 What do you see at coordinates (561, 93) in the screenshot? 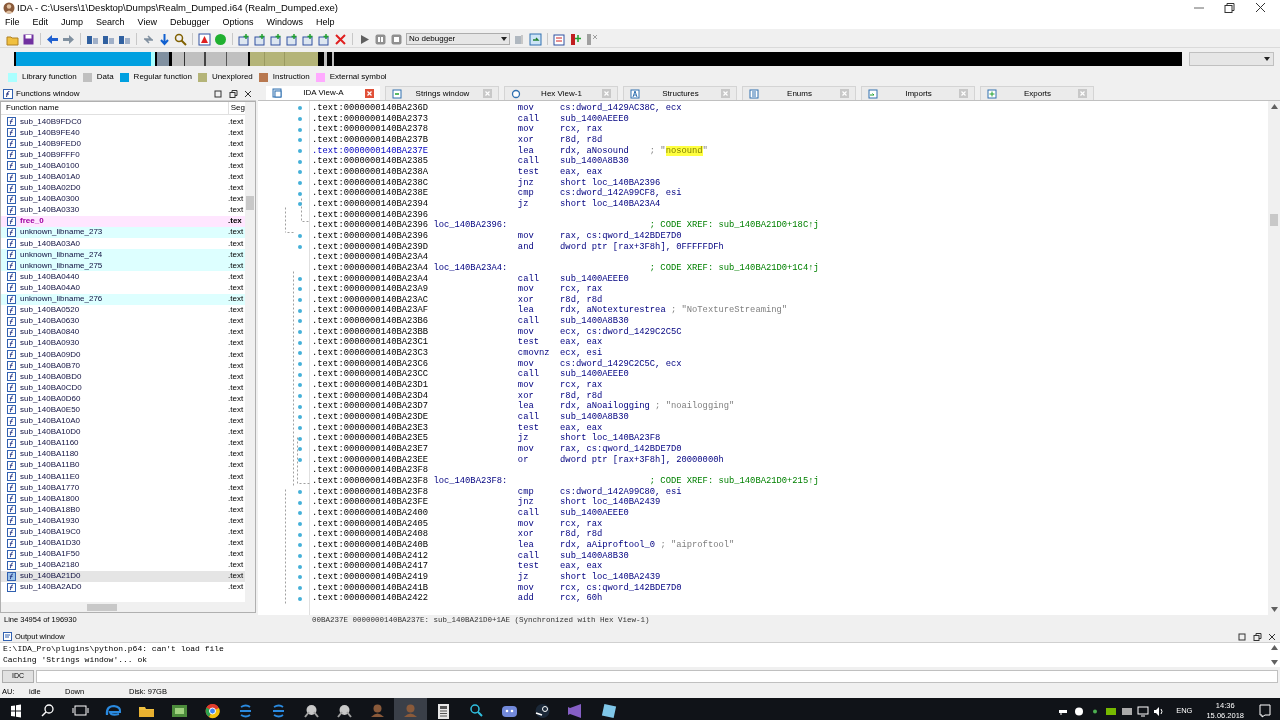
I see `tab: Hex View-1` at bounding box center [561, 93].